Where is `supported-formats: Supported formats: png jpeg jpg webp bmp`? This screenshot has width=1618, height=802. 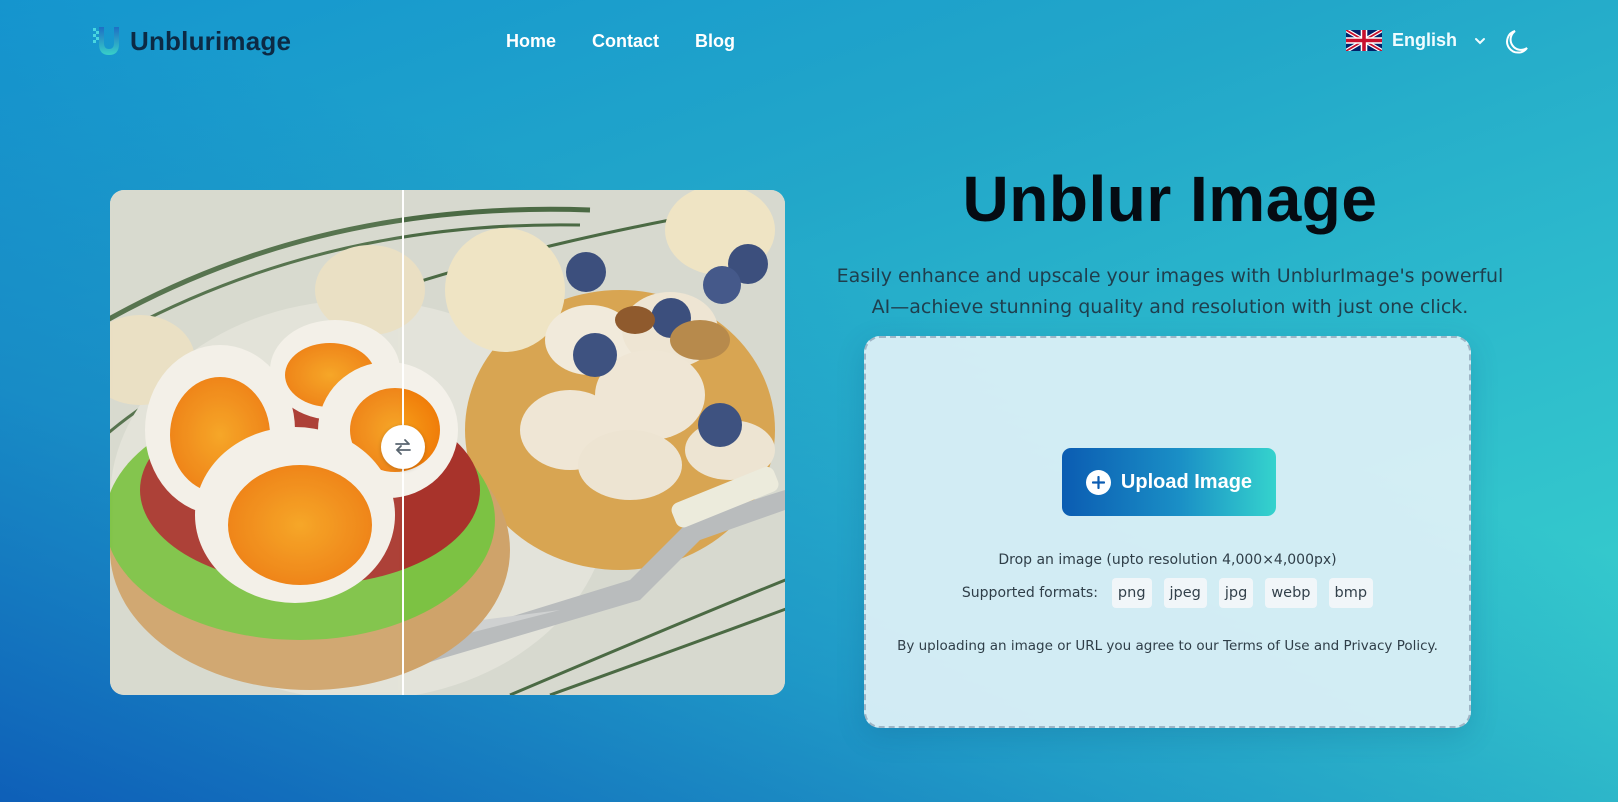 supported-formats: Supported formats: png jpeg jpg webp bmp is located at coordinates (1167, 593).